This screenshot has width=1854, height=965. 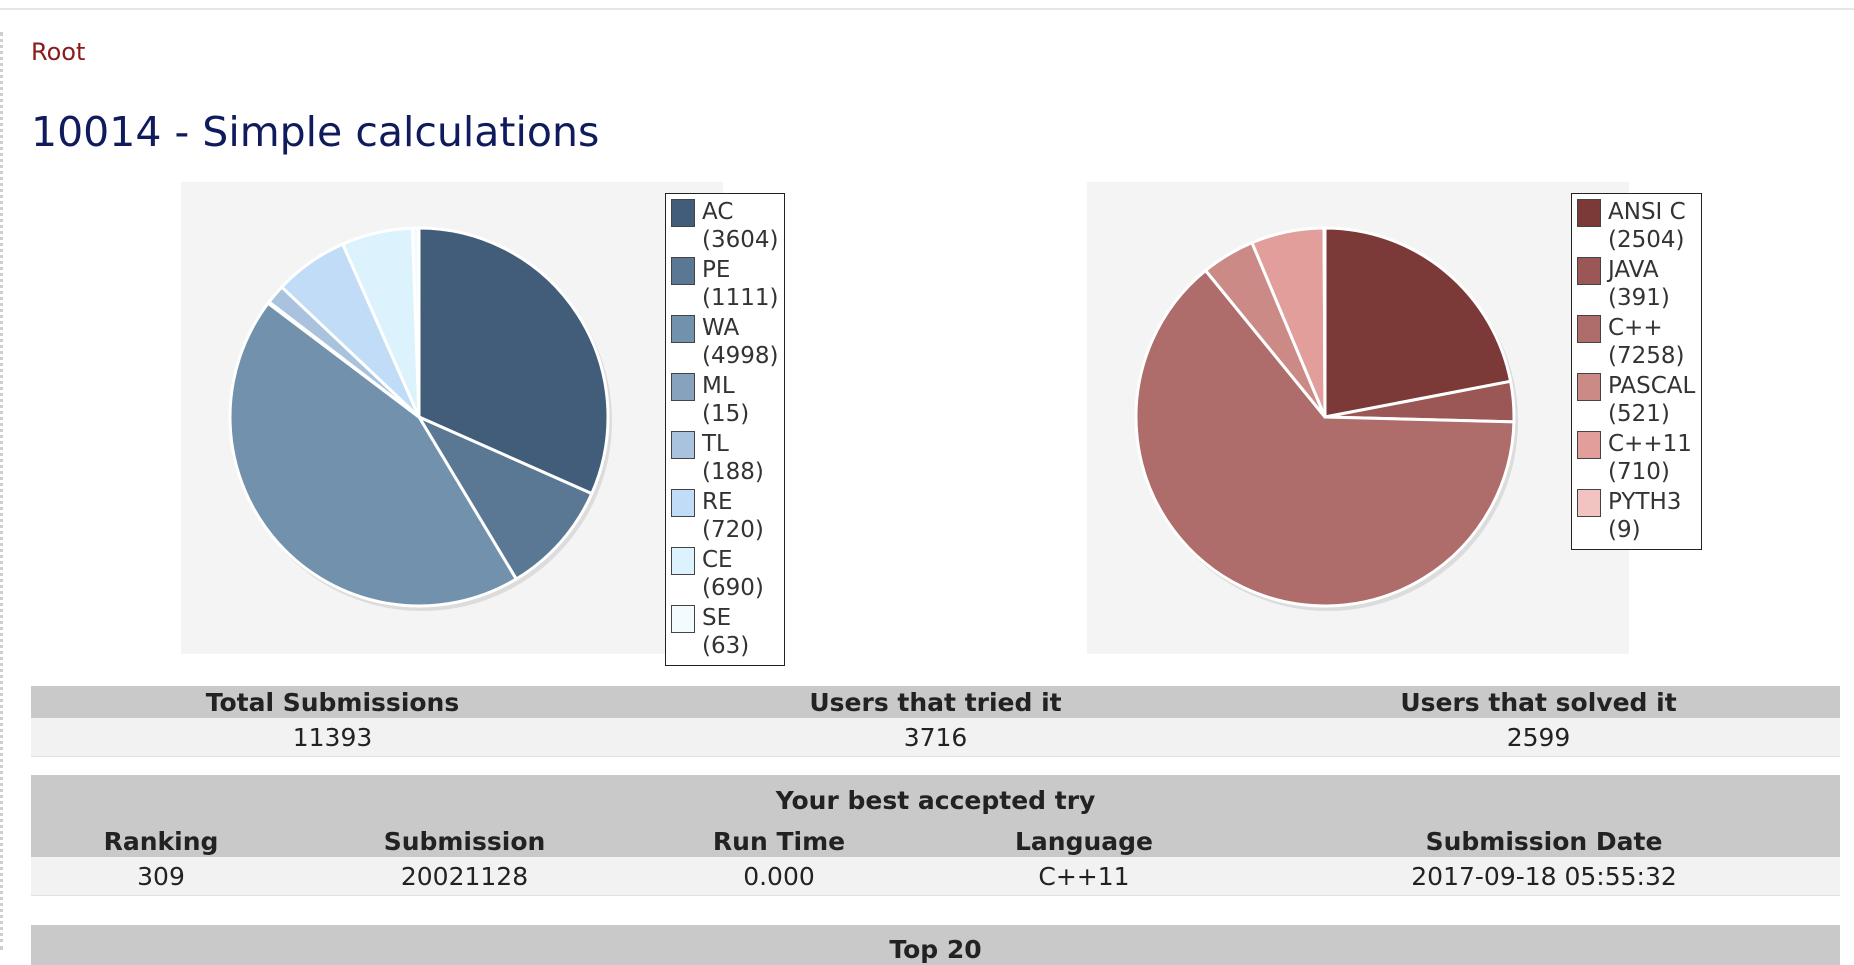 I want to click on legend-item: PE (1111), so click(x=724, y=284).